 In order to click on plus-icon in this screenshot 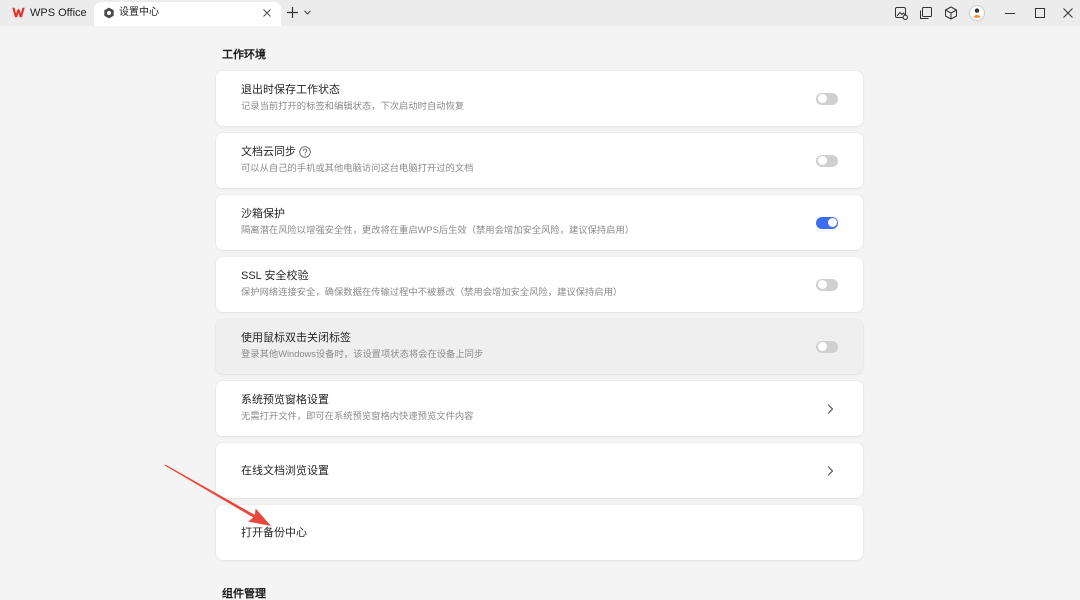, I will do `click(292, 12)`.